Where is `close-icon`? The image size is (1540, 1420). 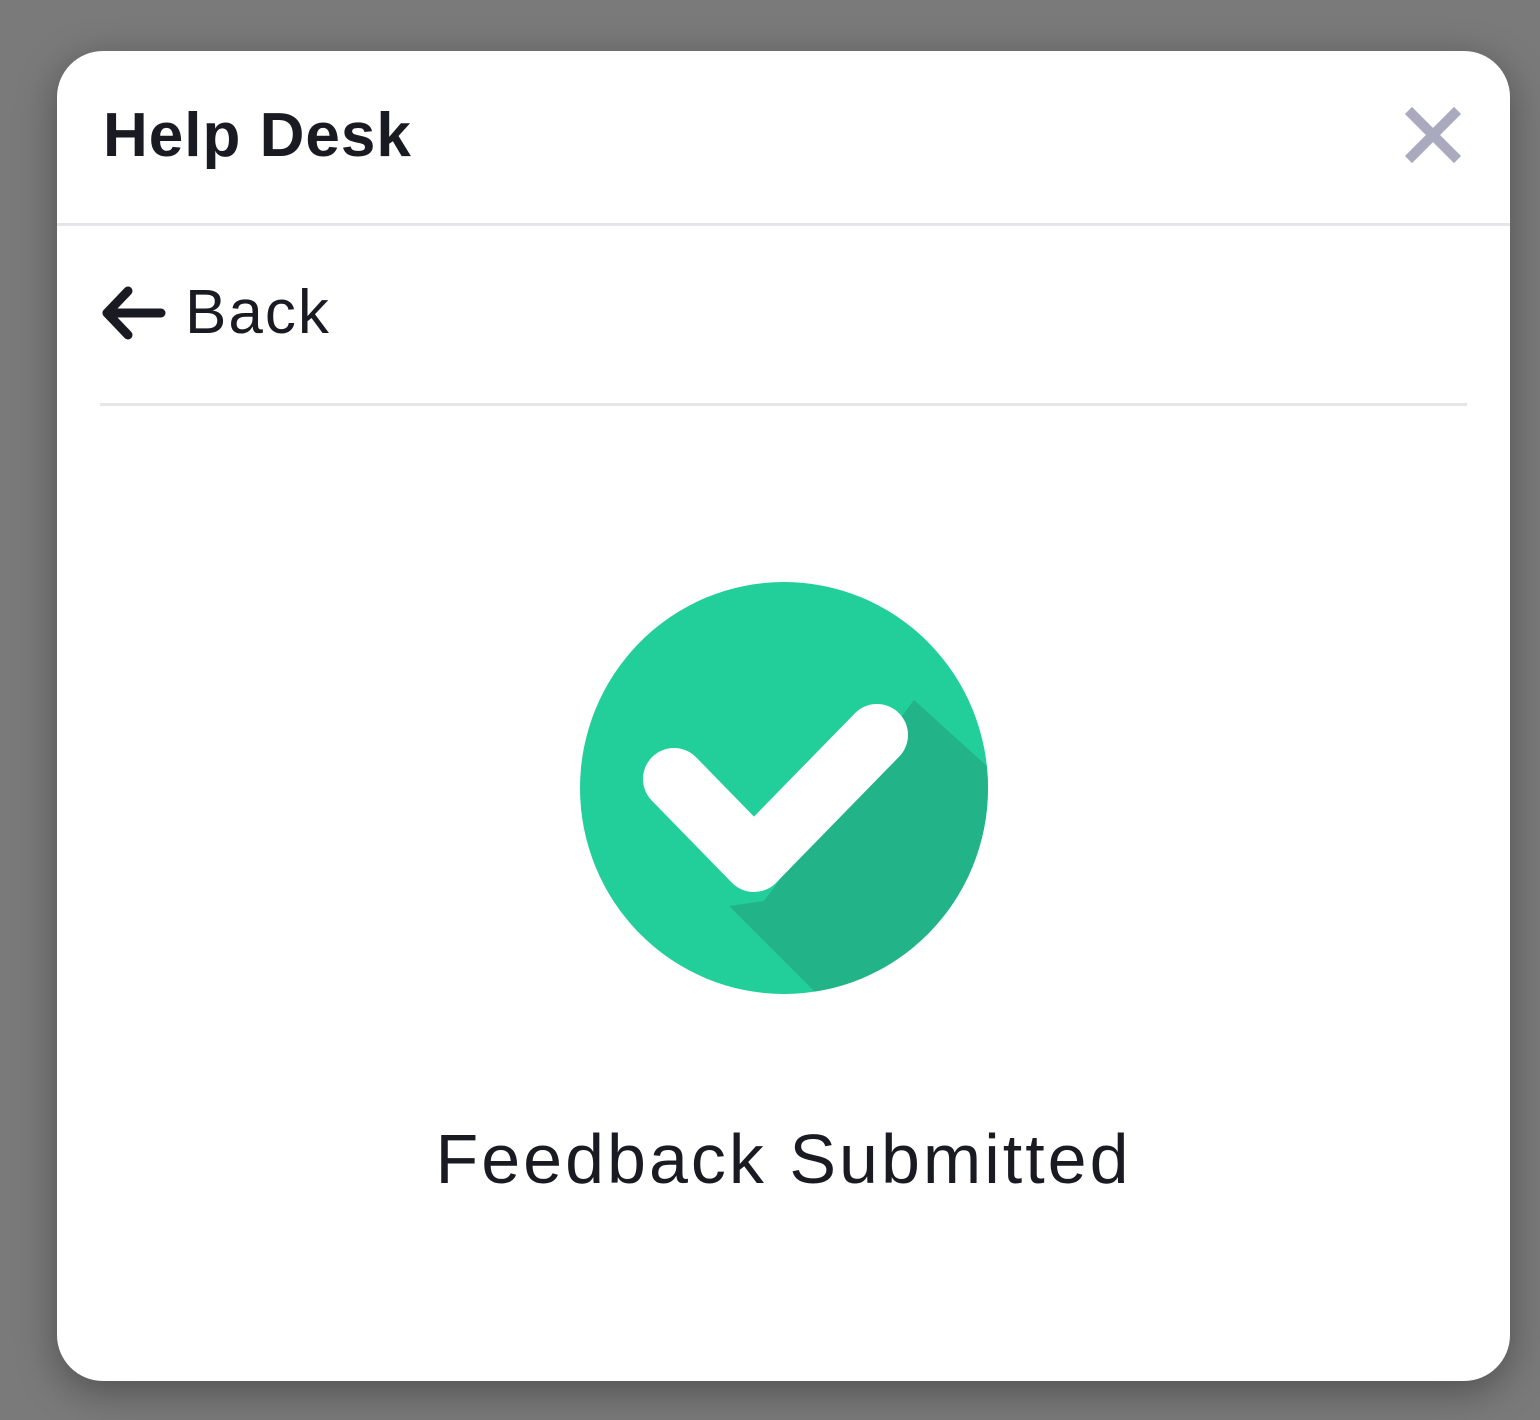
close-icon is located at coordinates (1433, 135).